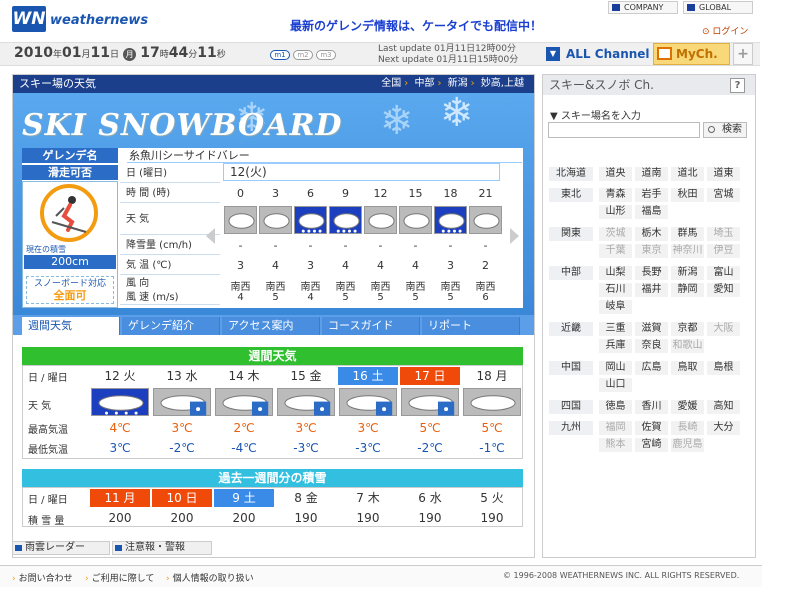 The height and width of the screenshot is (600, 800). What do you see at coordinates (615, 174) in the screenshot?
I see `prefecture-link: 道央` at bounding box center [615, 174].